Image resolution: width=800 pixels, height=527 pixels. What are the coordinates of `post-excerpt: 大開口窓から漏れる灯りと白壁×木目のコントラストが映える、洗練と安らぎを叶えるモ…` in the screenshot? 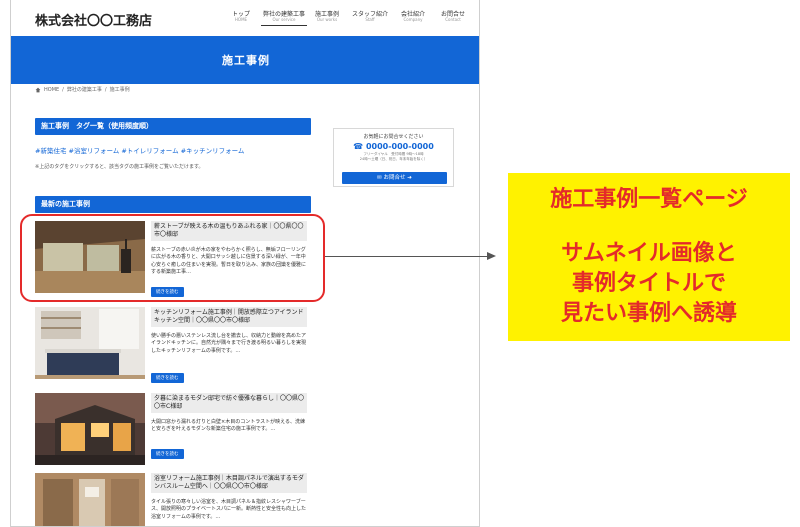 It's located at (228, 426).